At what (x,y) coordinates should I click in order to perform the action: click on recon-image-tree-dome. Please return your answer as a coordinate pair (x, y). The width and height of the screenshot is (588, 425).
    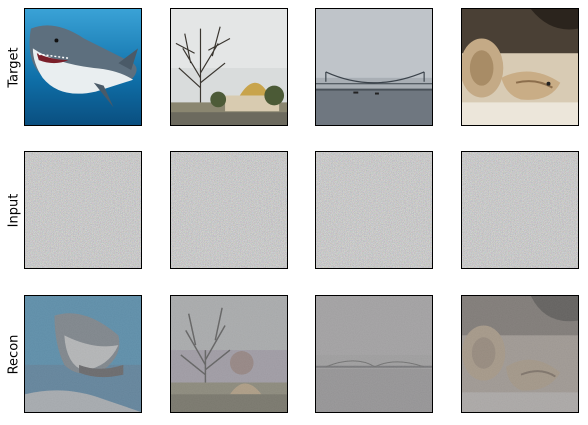
    Looking at the image, I should click on (229, 354).